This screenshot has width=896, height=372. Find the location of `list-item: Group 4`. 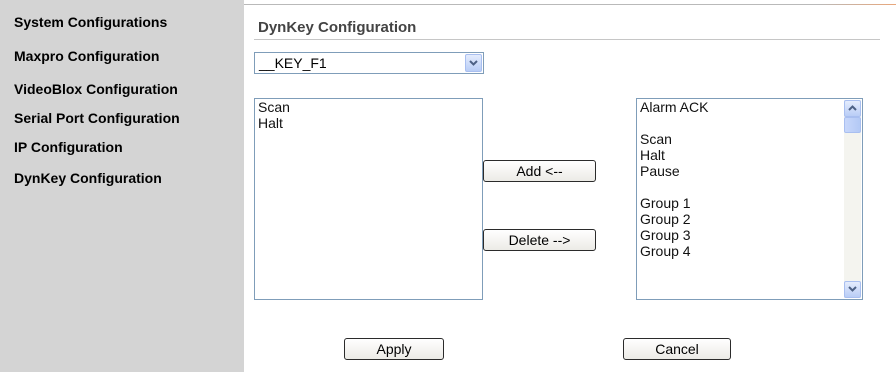

list-item: Group 4 is located at coordinates (749, 251).